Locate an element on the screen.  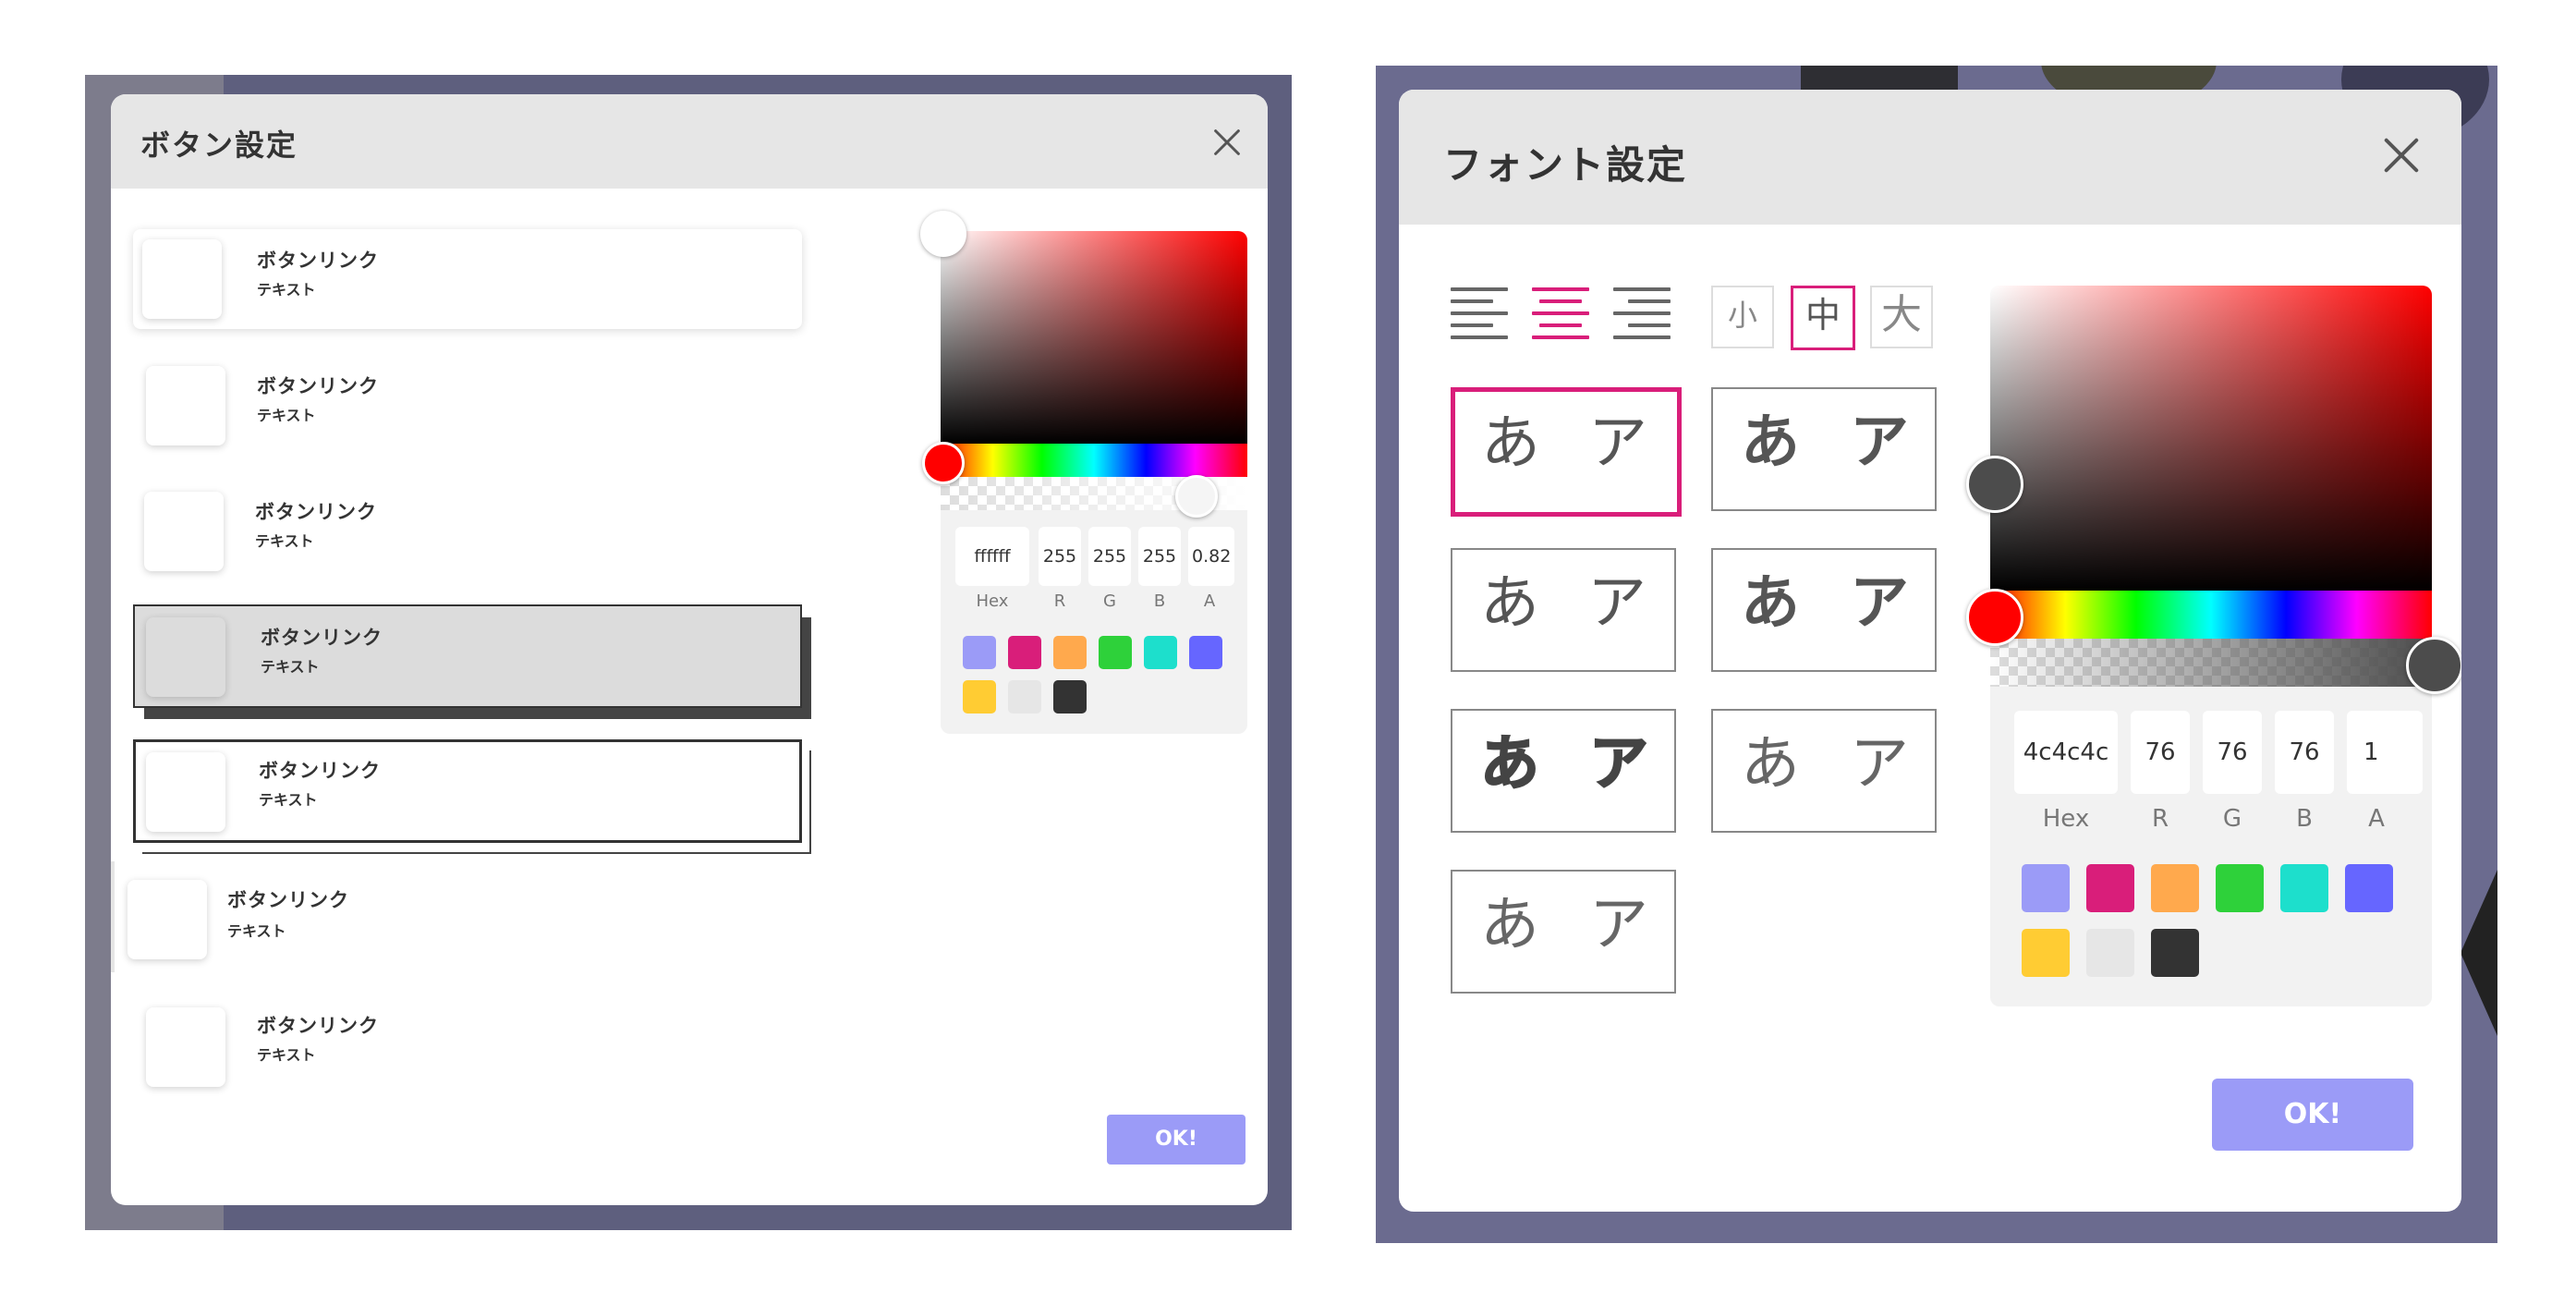
modal-header: フォント設定 is located at coordinates (1930, 157).